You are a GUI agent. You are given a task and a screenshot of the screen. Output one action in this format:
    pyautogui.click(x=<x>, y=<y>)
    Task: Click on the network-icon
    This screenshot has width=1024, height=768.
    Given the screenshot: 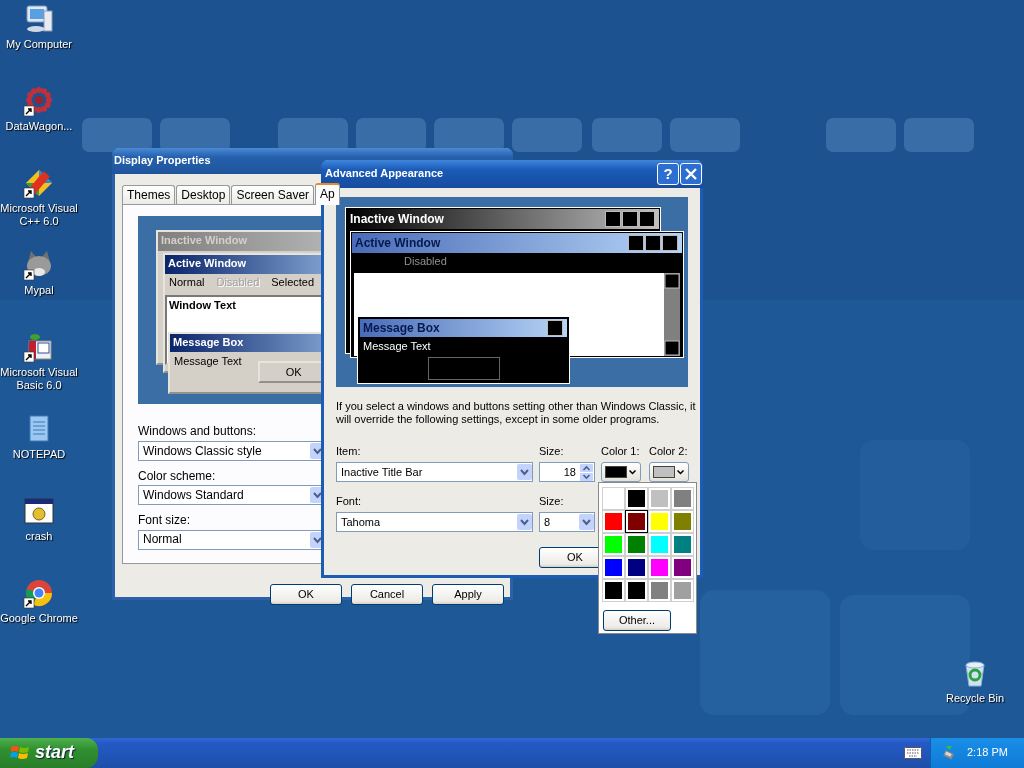 What is the action you would take?
    pyautogui.click(x=949, y=753)
    